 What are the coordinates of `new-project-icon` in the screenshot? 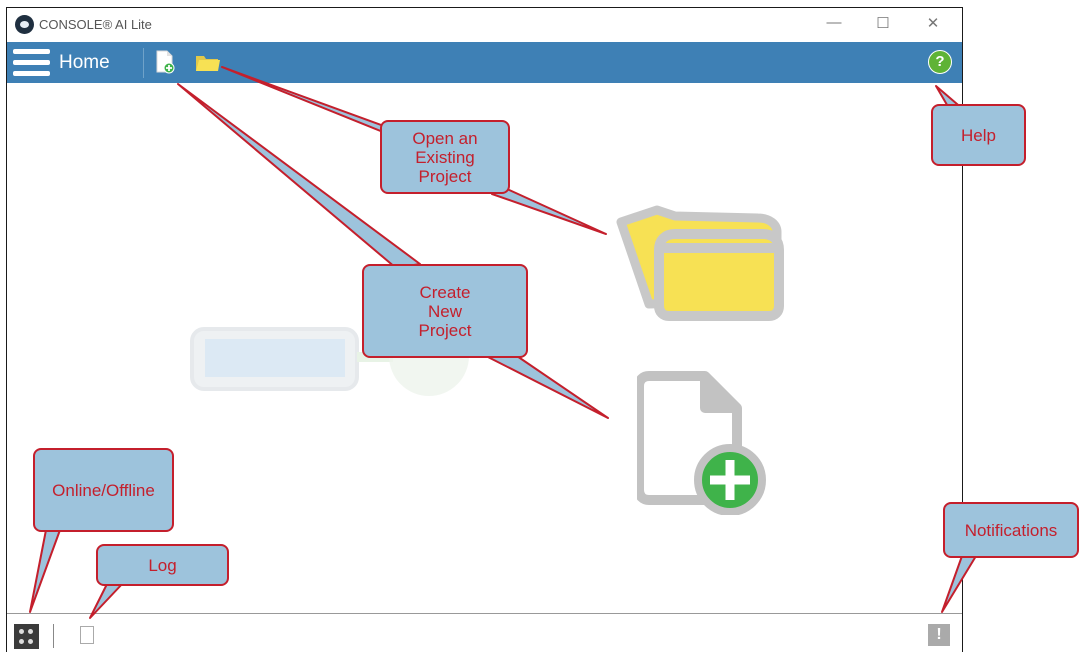 It's located at (165, 62).